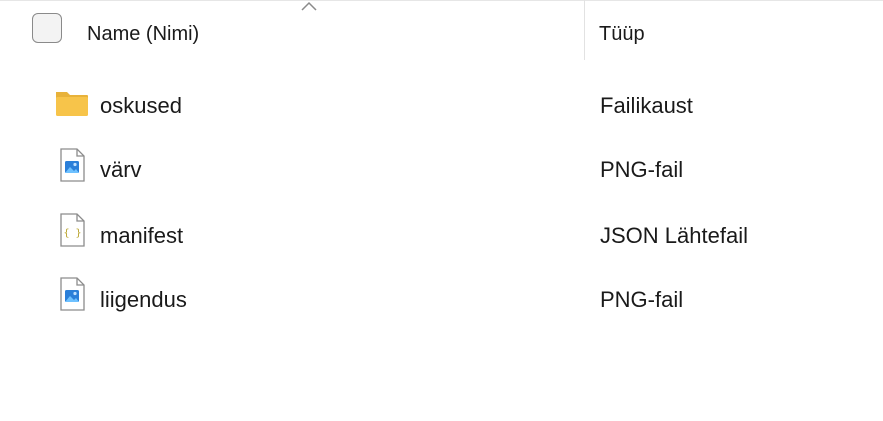 This screenshot has height=421, width=883. I want to click on file-name: liigendus, so click(143, 300).